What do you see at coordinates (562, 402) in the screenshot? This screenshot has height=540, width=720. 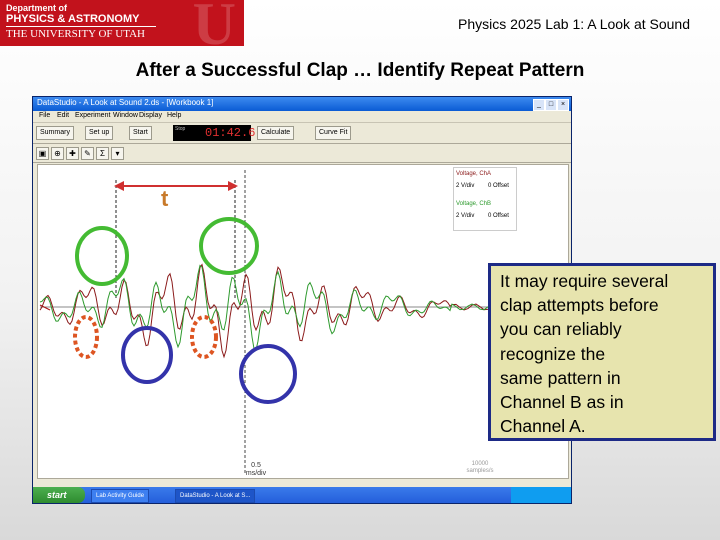 I see `callout-line: Channel B as in` at bounding box center [562, 402].